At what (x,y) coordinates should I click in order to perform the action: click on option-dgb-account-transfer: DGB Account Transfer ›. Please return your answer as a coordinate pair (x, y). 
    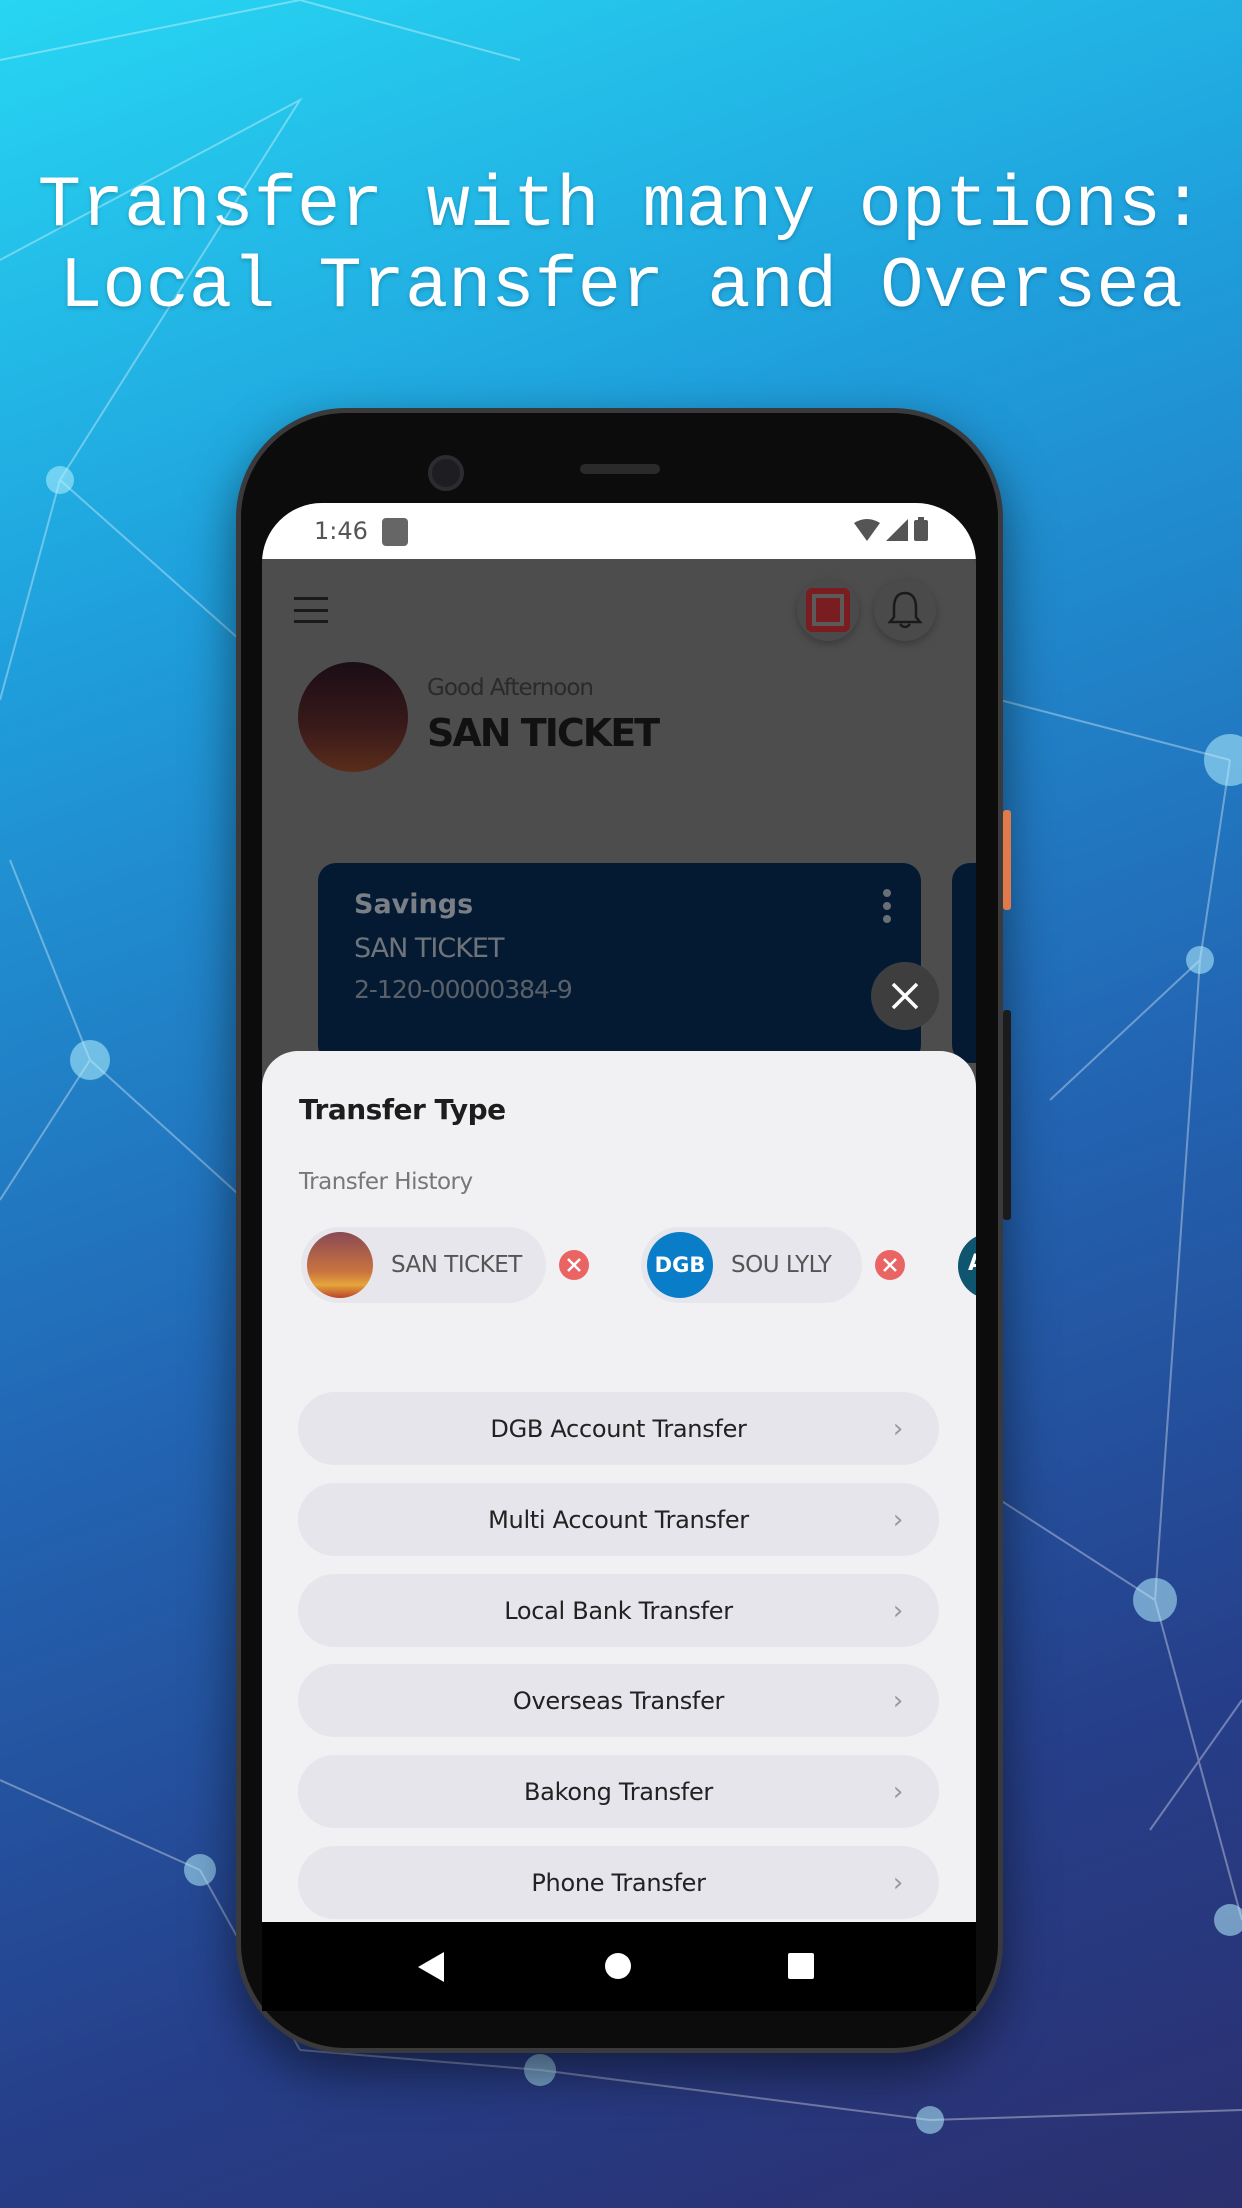
    Looking at the image, I should click on (618, 1428).